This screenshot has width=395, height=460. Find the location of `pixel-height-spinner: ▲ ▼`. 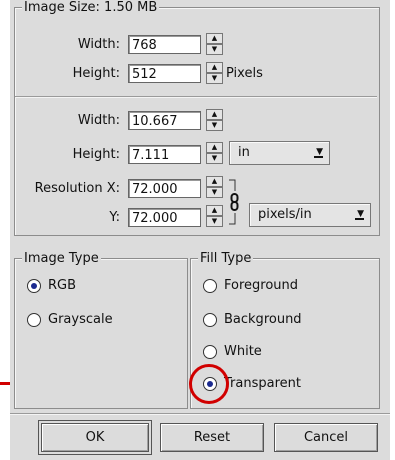

pixel-height-spinner: ▲ ▼ is located at coordinates (214, 73).